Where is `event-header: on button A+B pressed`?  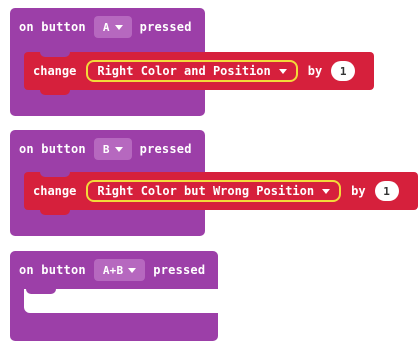 event-header: on button A+B pressed is located at coordinates (114, 270).